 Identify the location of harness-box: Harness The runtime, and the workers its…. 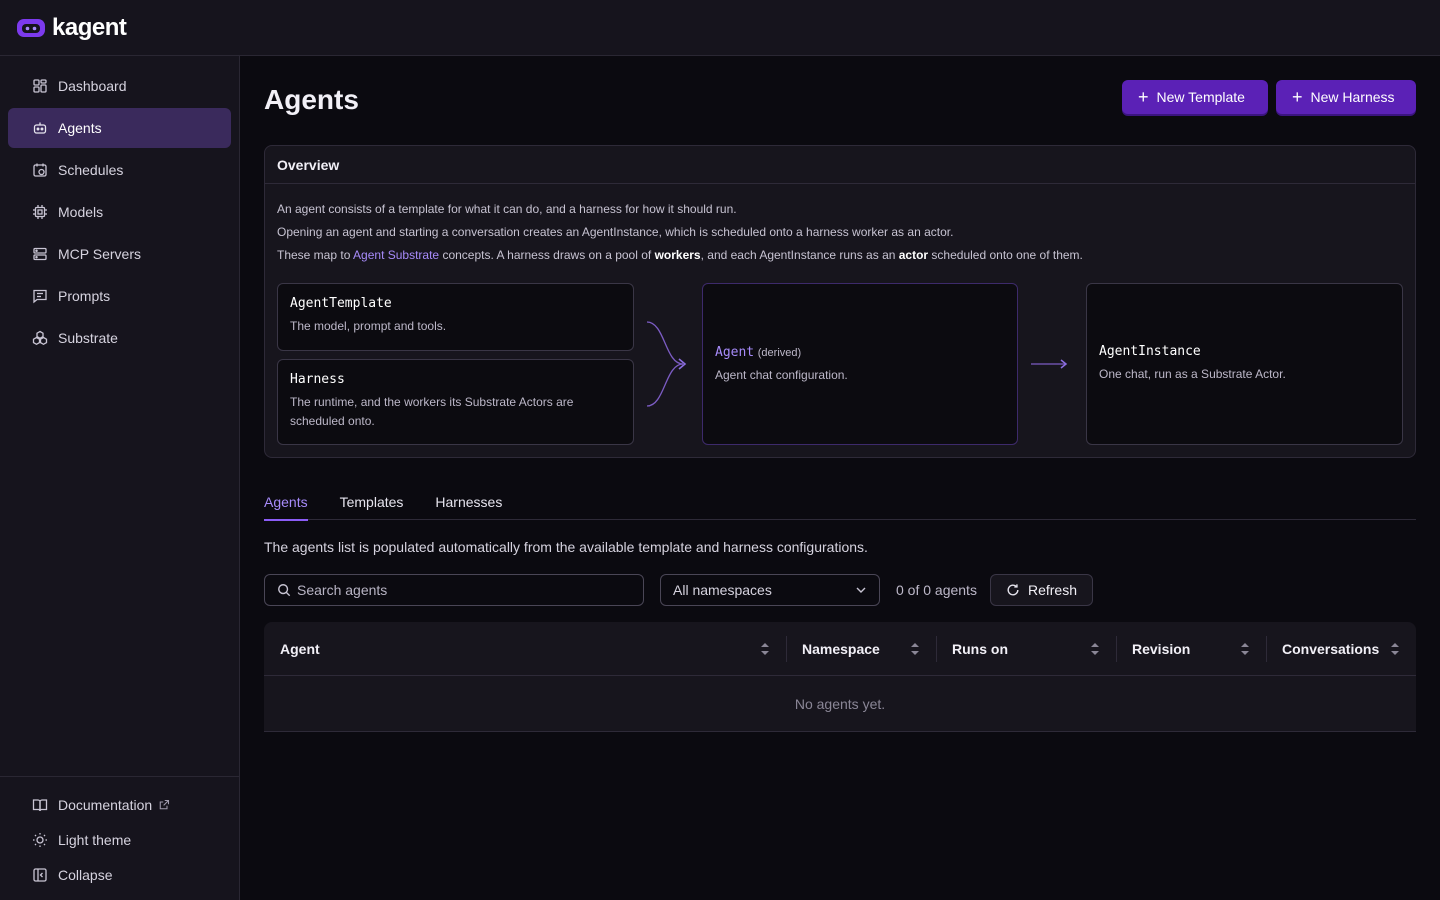
(455, 402).